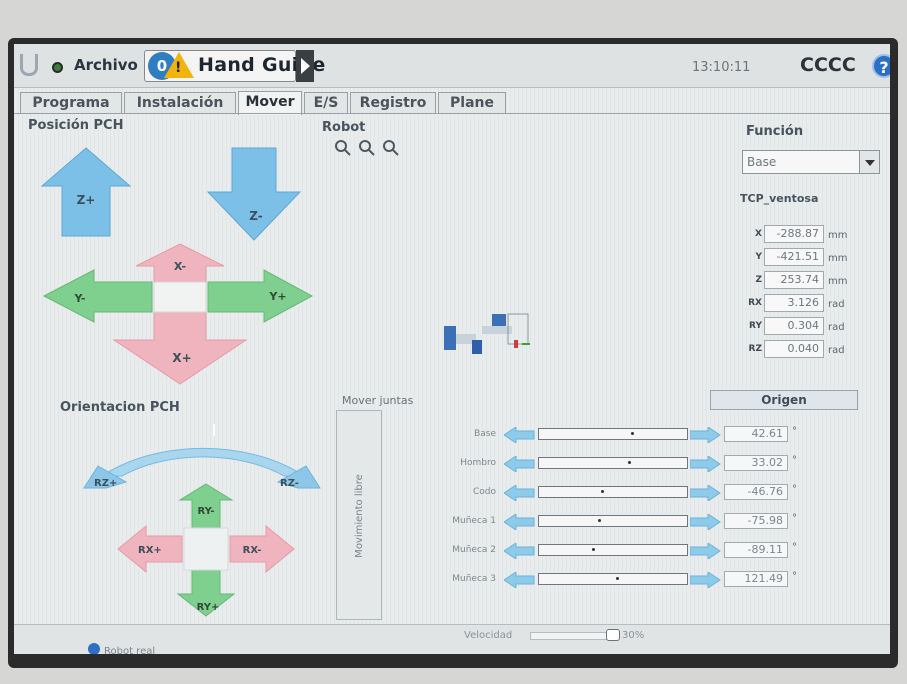  I want to click on xy-center-pad, so click(180, 297).